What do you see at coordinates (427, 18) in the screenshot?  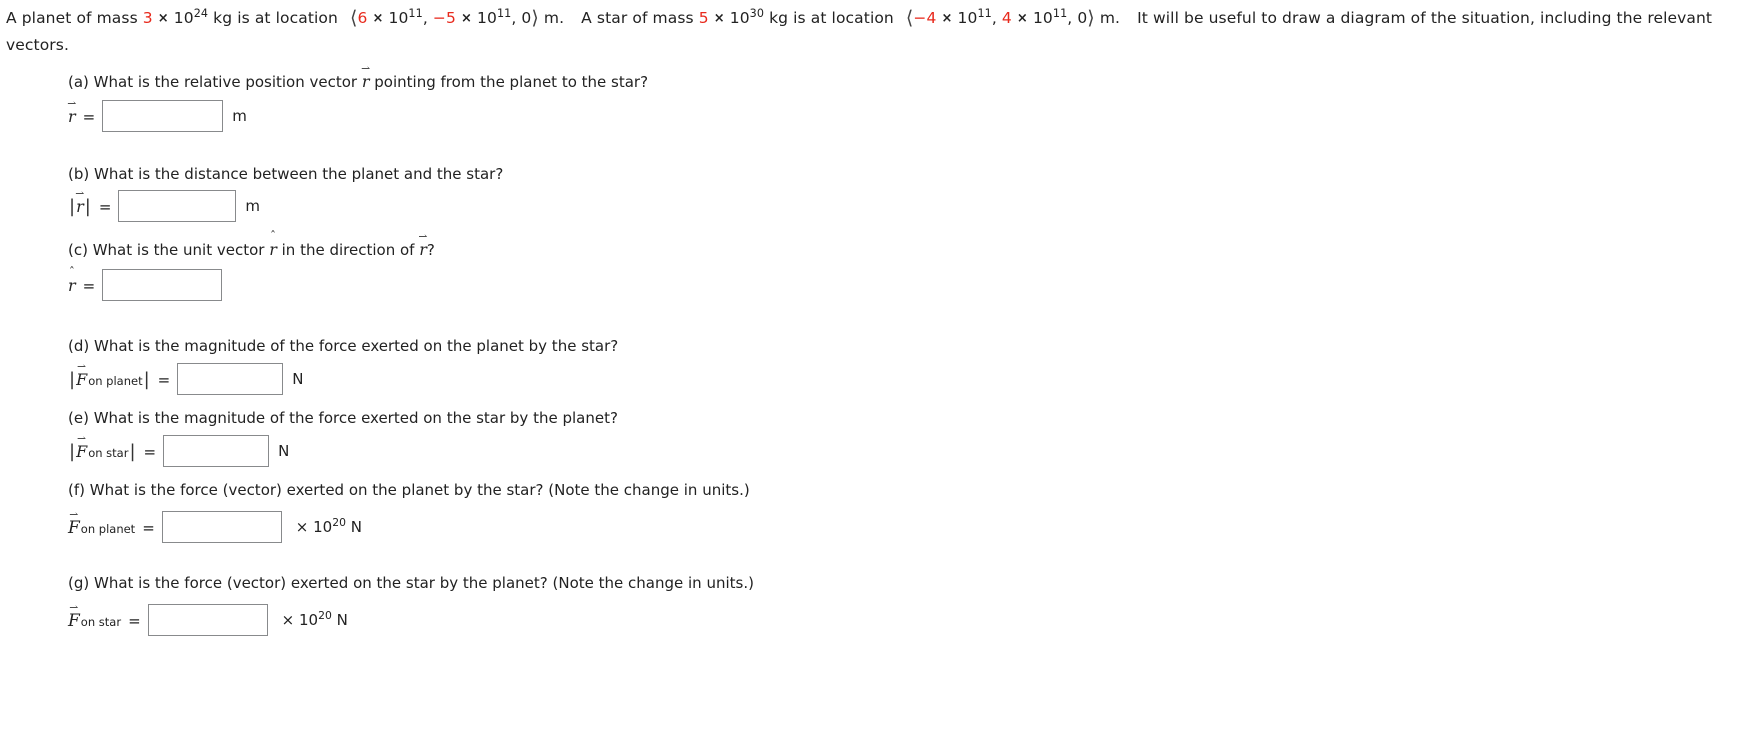 I see `comma-1: ,` at bounding box center [427, 18].